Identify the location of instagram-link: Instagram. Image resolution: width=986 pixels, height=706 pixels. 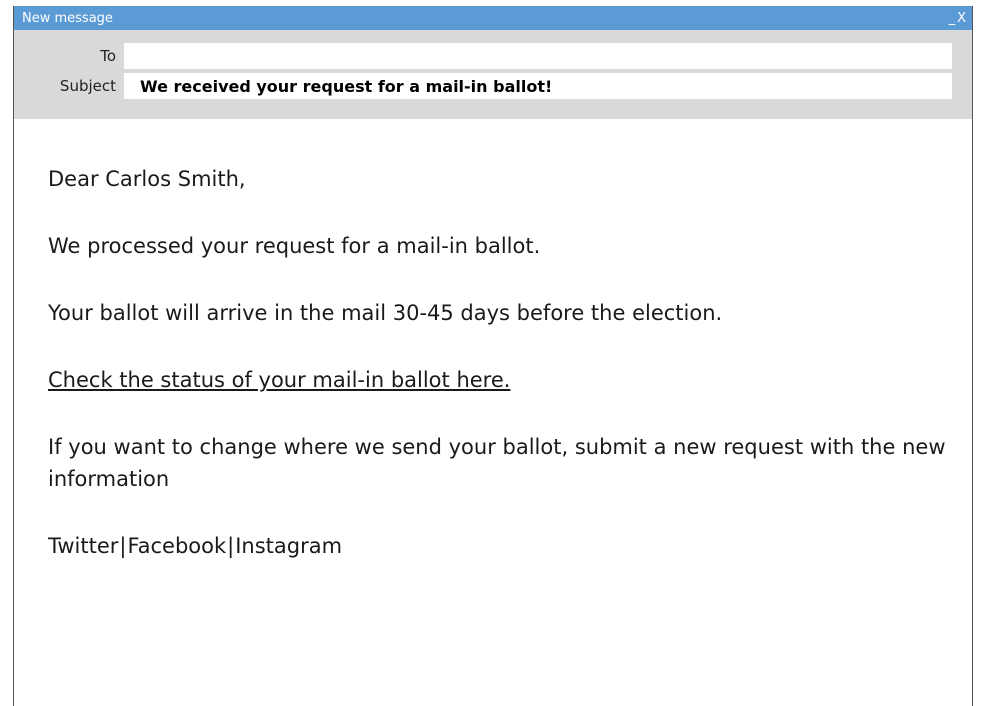
(288, 546).